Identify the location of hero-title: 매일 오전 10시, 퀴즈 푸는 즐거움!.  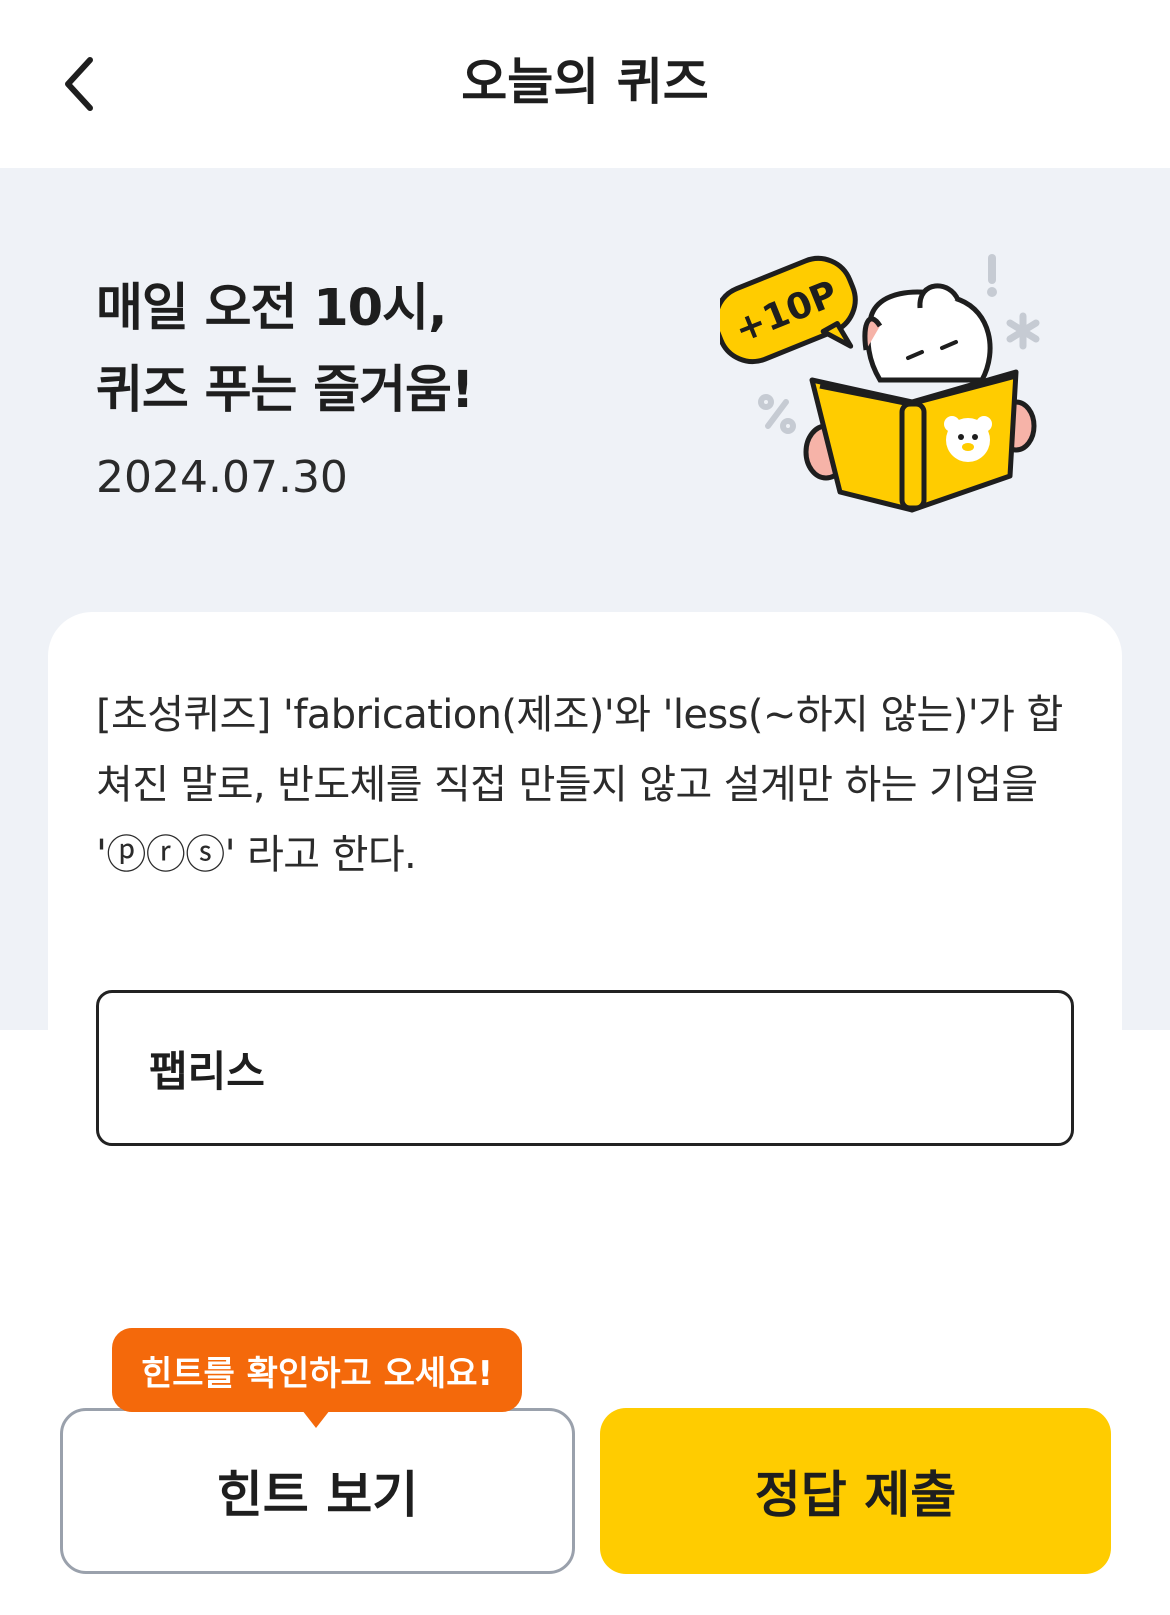
(406, 350).